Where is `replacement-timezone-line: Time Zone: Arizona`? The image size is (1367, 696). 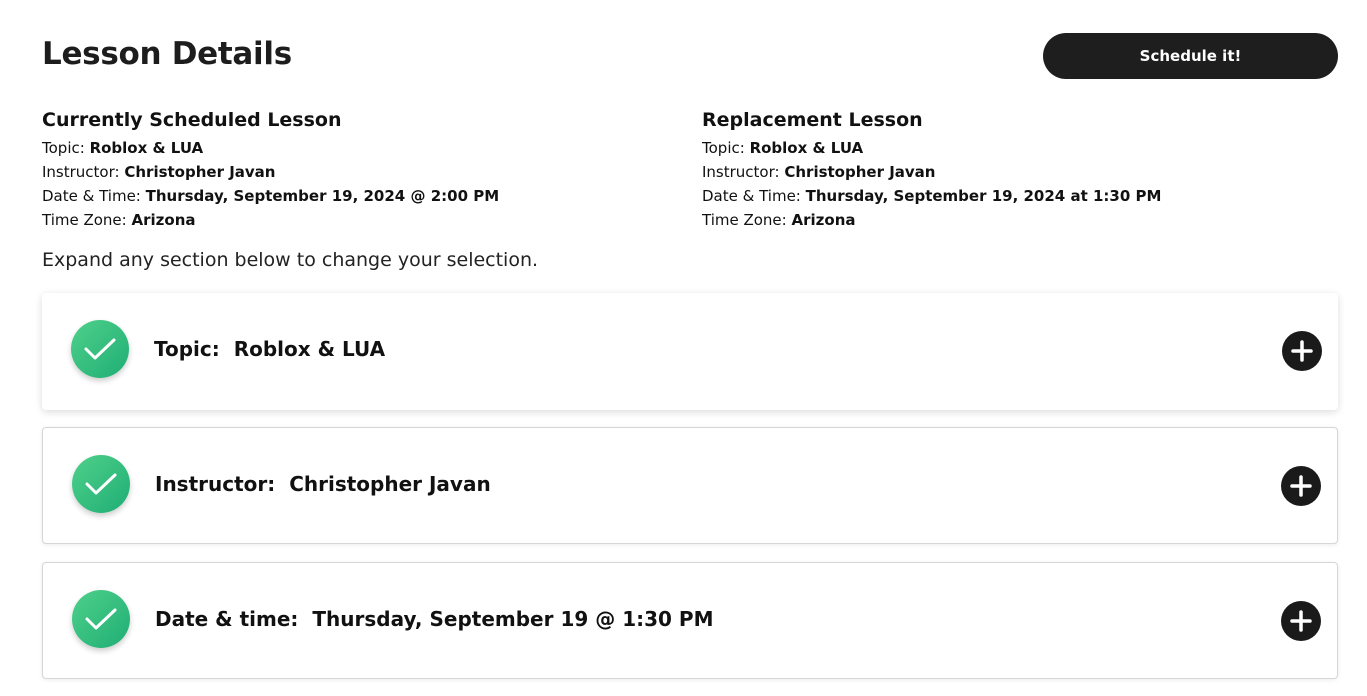
replacement-timezone-line: Time Zone: Arizona is located at coordinates (1012, 220).